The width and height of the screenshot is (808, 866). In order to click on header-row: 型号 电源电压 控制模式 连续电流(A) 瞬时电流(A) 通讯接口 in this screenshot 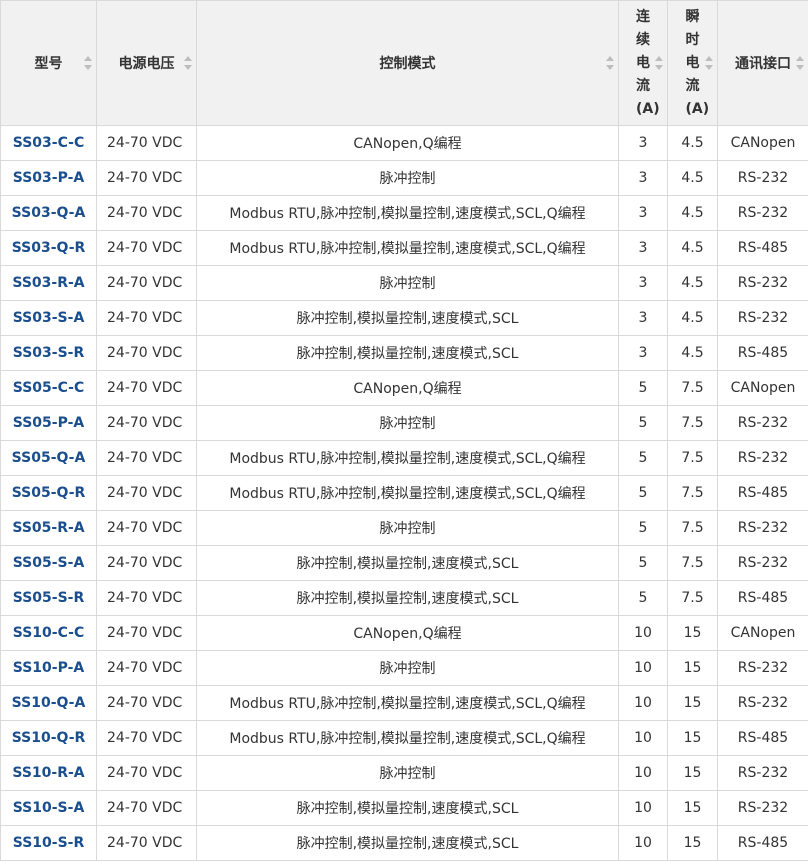, I will do `click(404, 63)`.